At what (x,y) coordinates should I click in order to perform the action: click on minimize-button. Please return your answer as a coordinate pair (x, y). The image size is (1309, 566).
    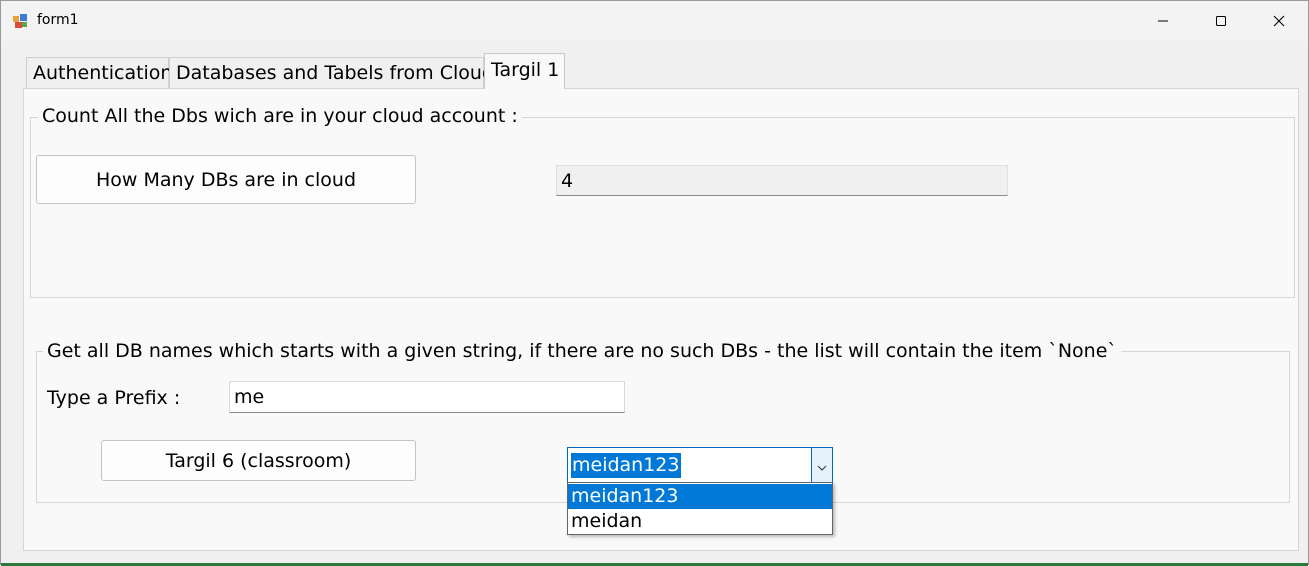
    Looking at the image, I should click on (1163, 21).